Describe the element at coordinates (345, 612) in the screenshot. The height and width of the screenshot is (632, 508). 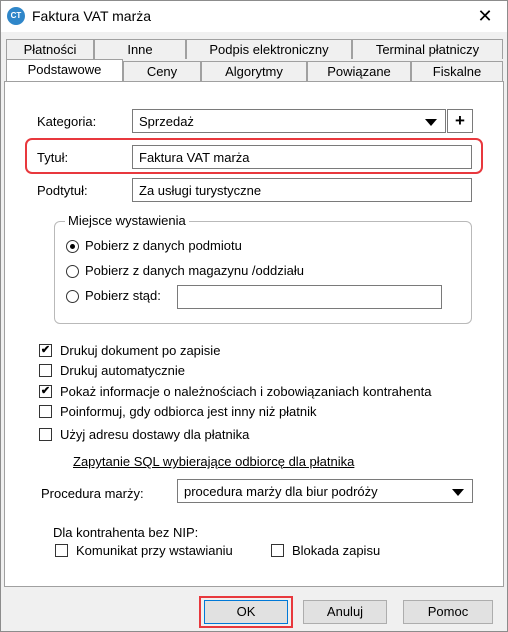
I see `anuluj-button: Anuluj` at that location.